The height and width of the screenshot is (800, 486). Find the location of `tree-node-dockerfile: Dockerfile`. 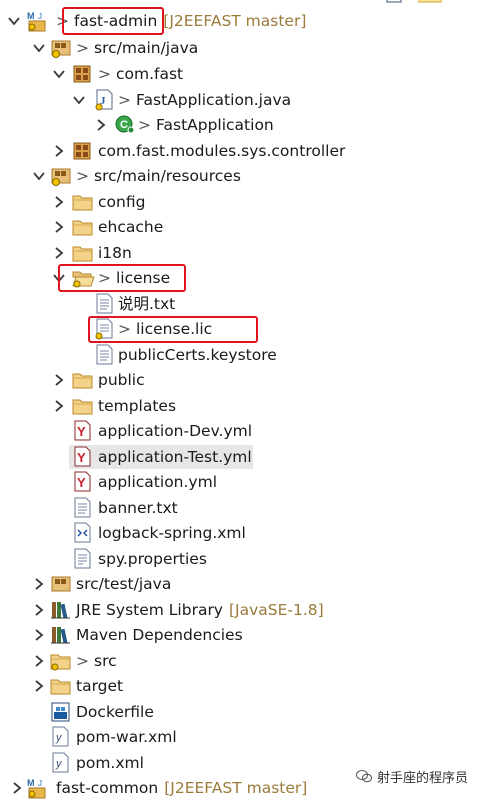

tree-node-dockerfile: Dockerfile is located at coordinates (243, 712).